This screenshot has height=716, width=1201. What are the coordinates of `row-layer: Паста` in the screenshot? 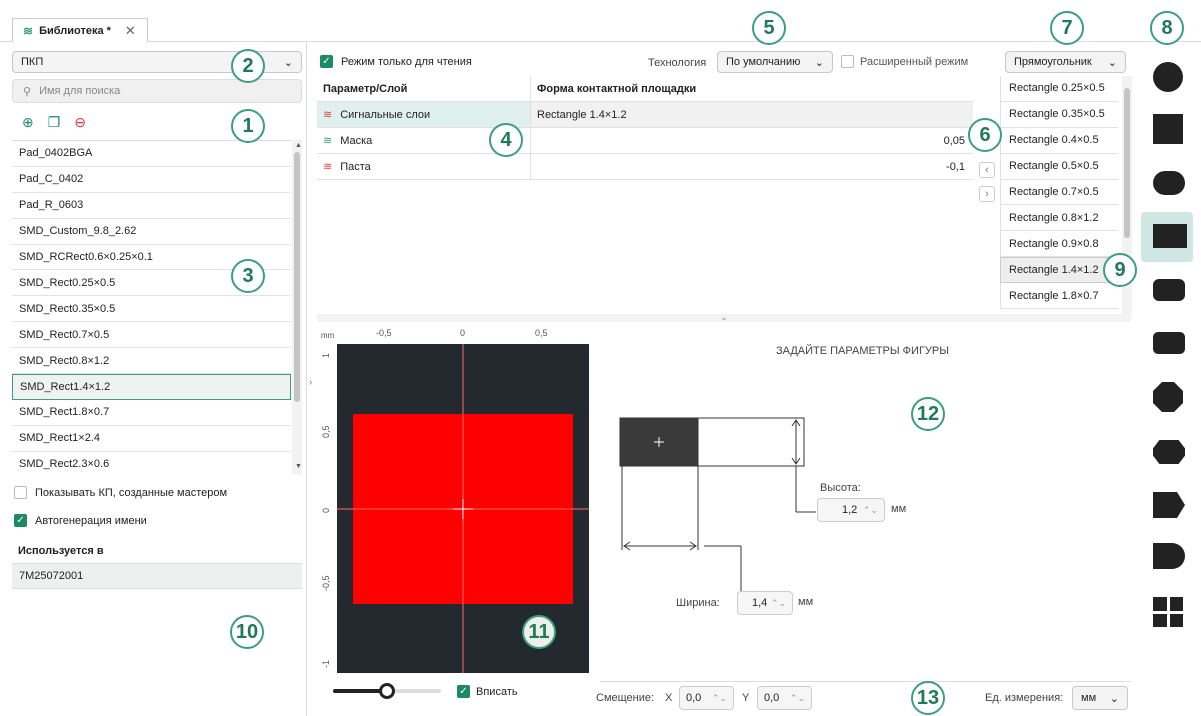 It's located at (355, 166).